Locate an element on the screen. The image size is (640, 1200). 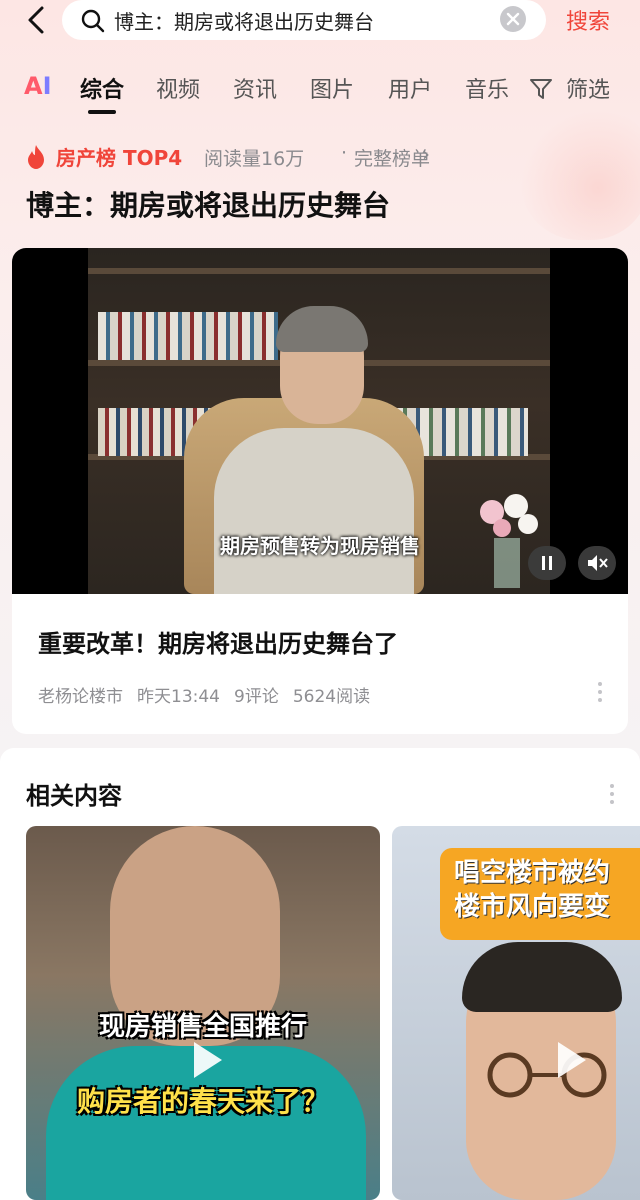
filter-icon is located at coordinates (541, 89).